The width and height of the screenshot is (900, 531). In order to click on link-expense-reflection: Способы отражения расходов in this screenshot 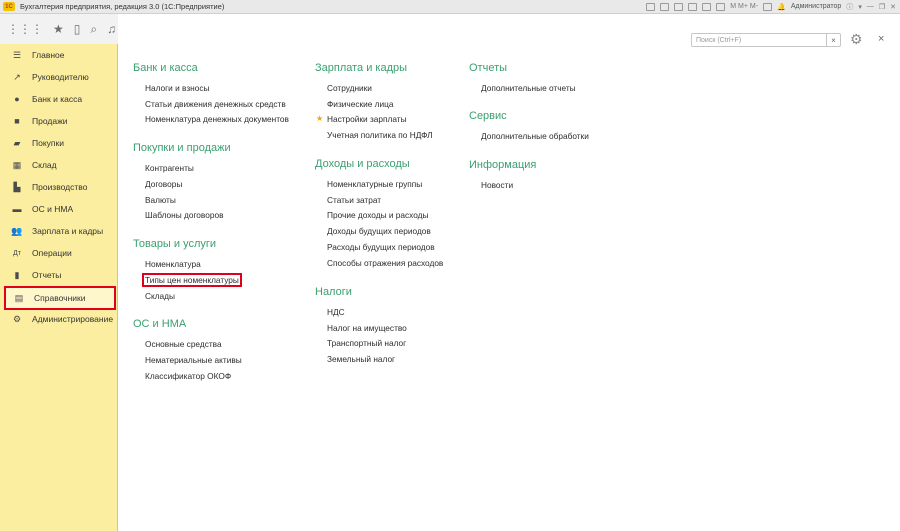, I will do `click(385, 263)`.